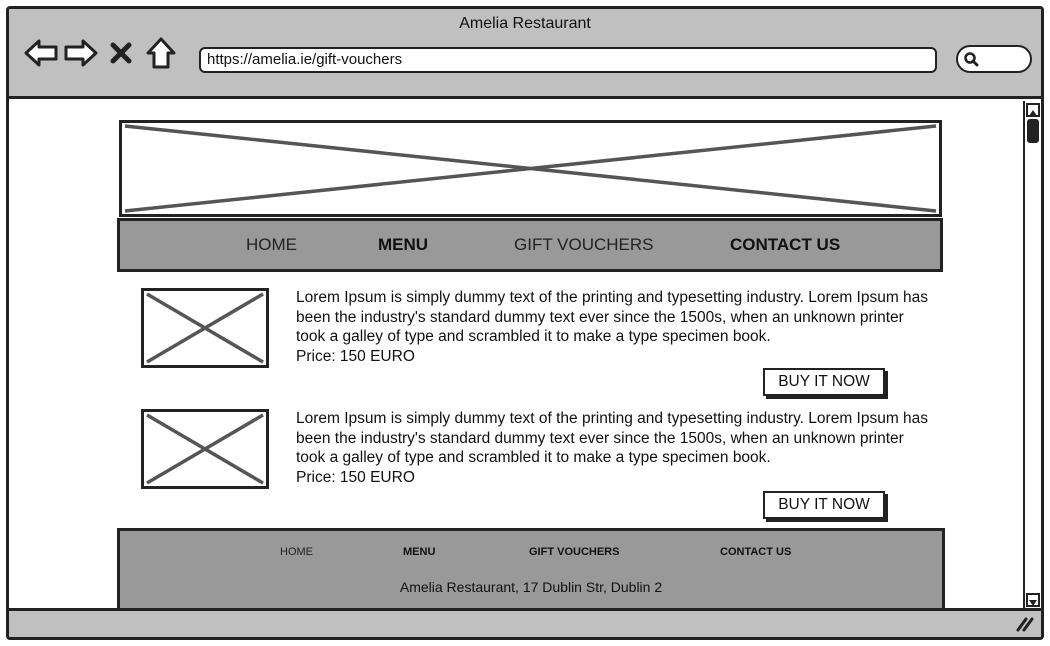 This screenshot has height=646, width=1050. Describe the element at coordinates (1032, 355) in the screenshot. I see `vertical-scrollbar` at that location.